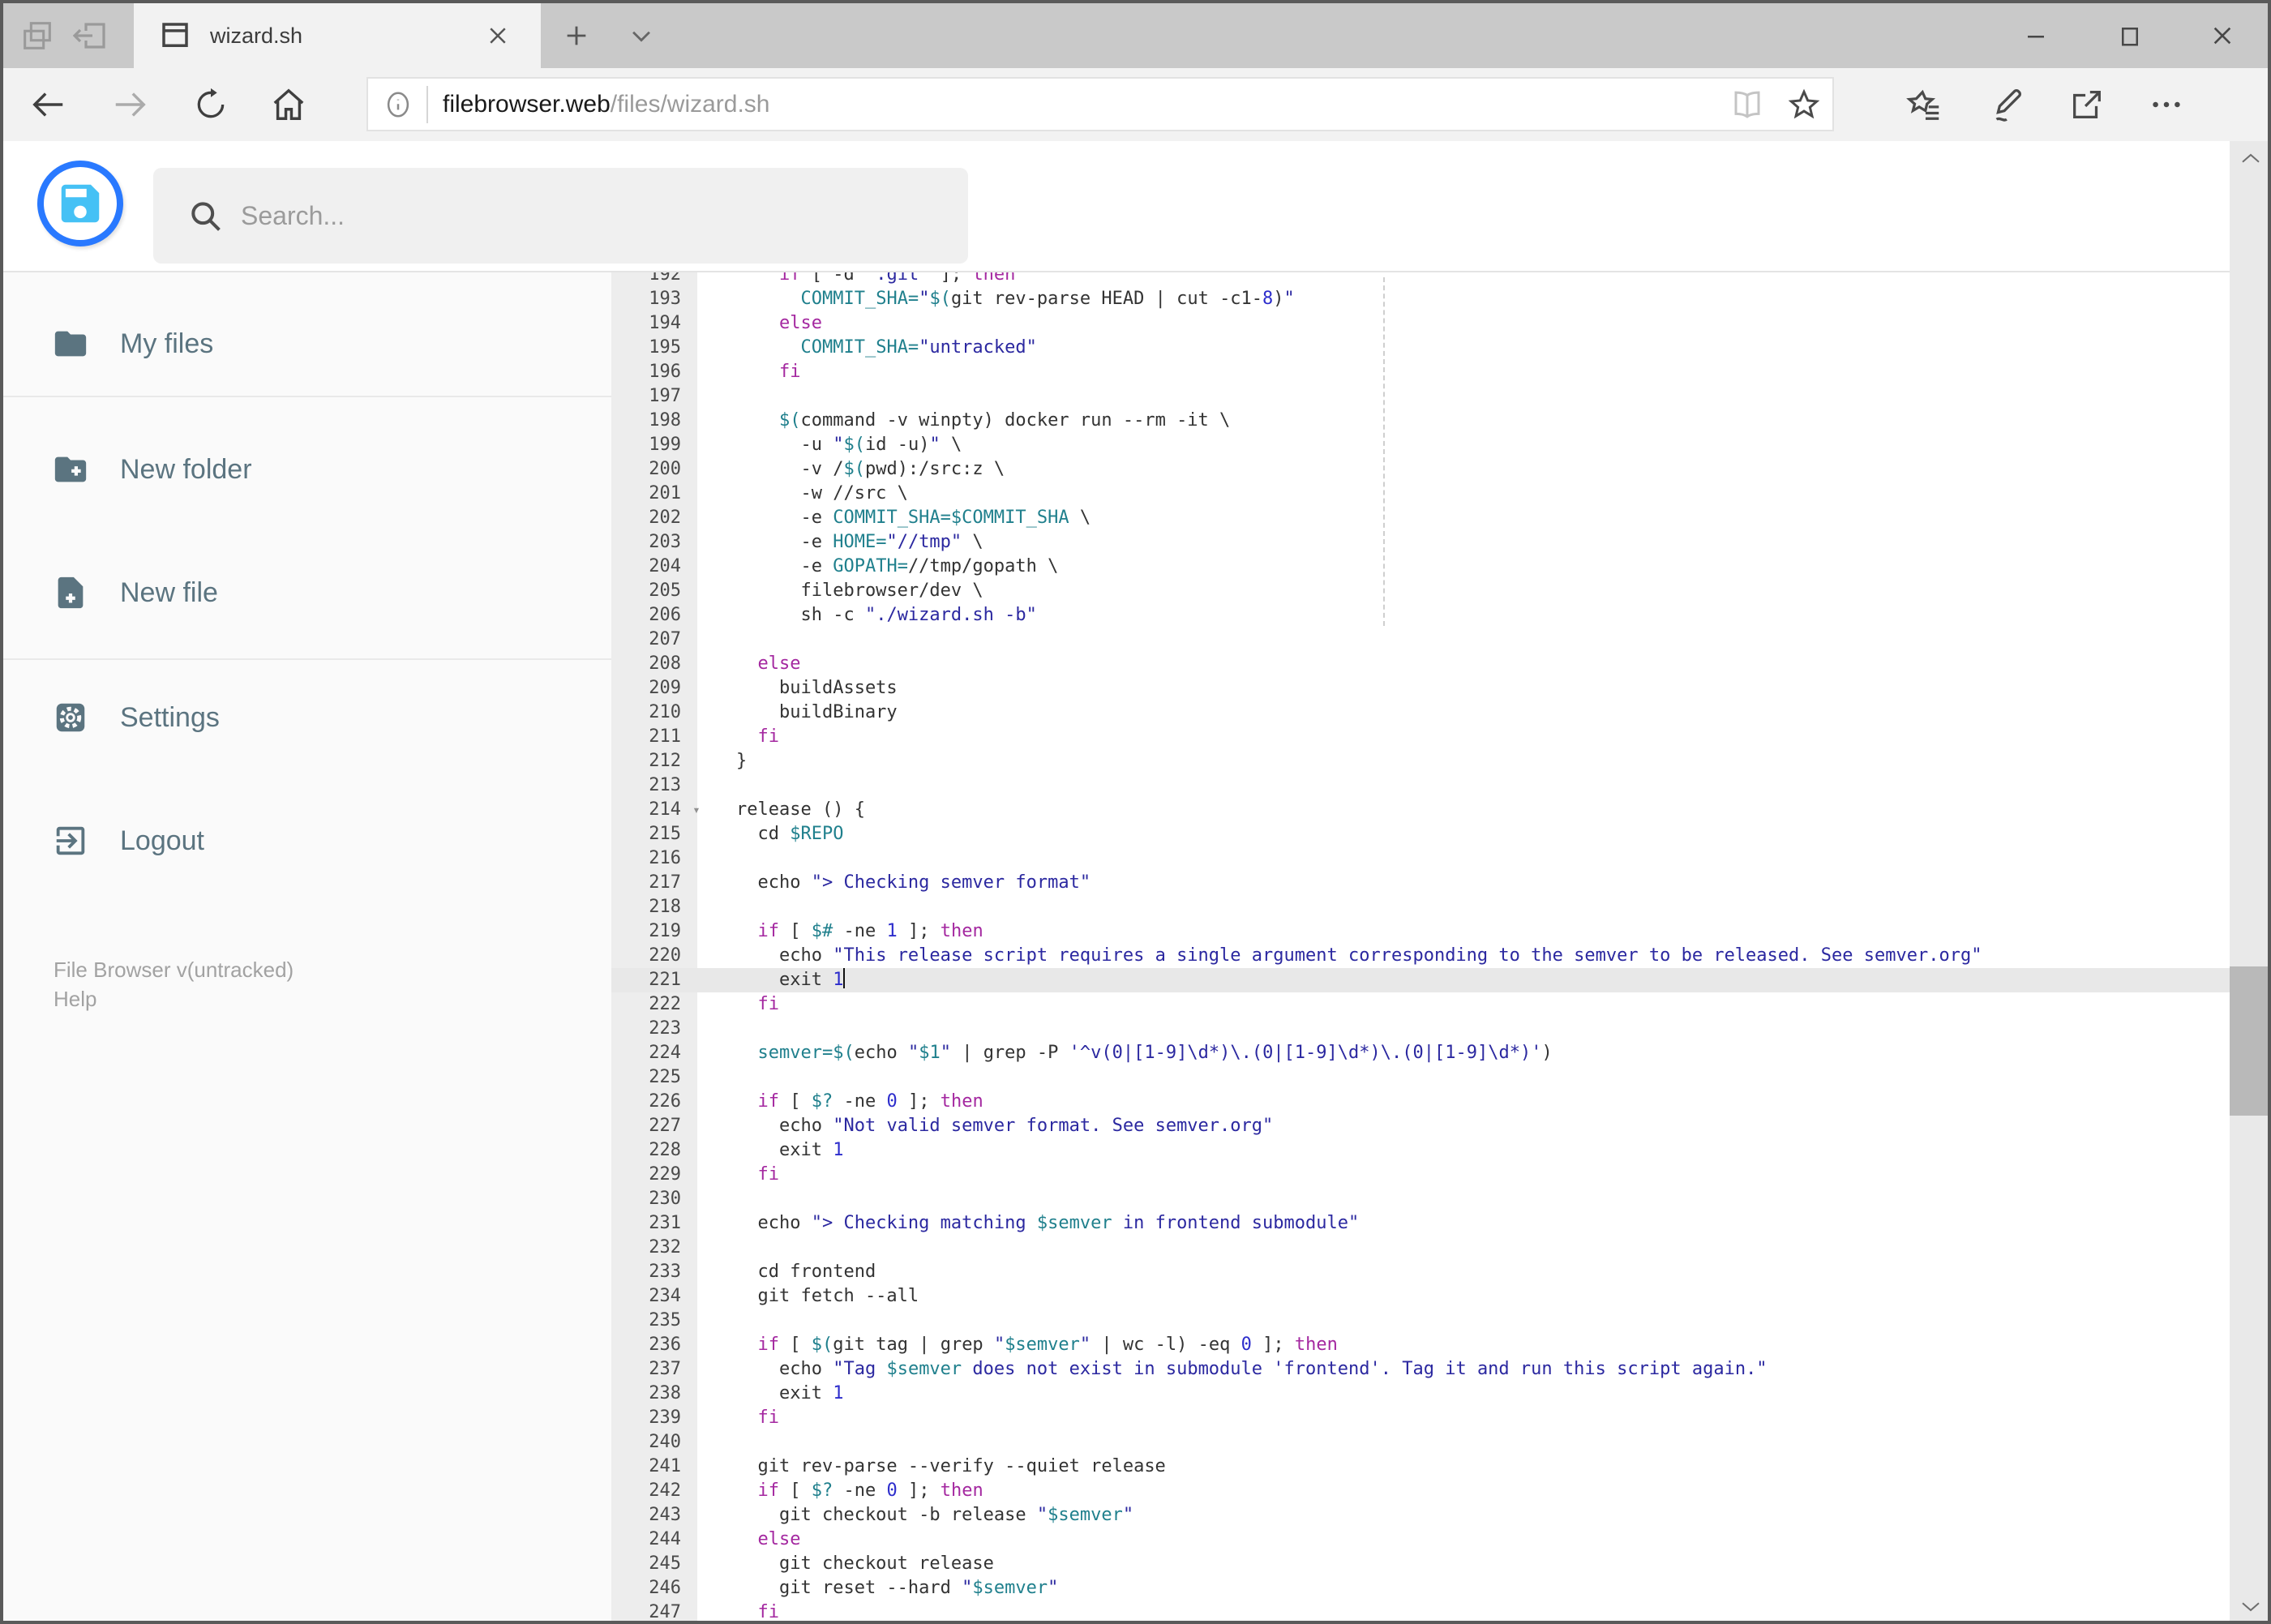 This screenshot has height=1624, width=2271. What do you see at coordinates (1747, 105) in the screenshot?
I see `reading-view-icon` at bounding box center [1747, 105].